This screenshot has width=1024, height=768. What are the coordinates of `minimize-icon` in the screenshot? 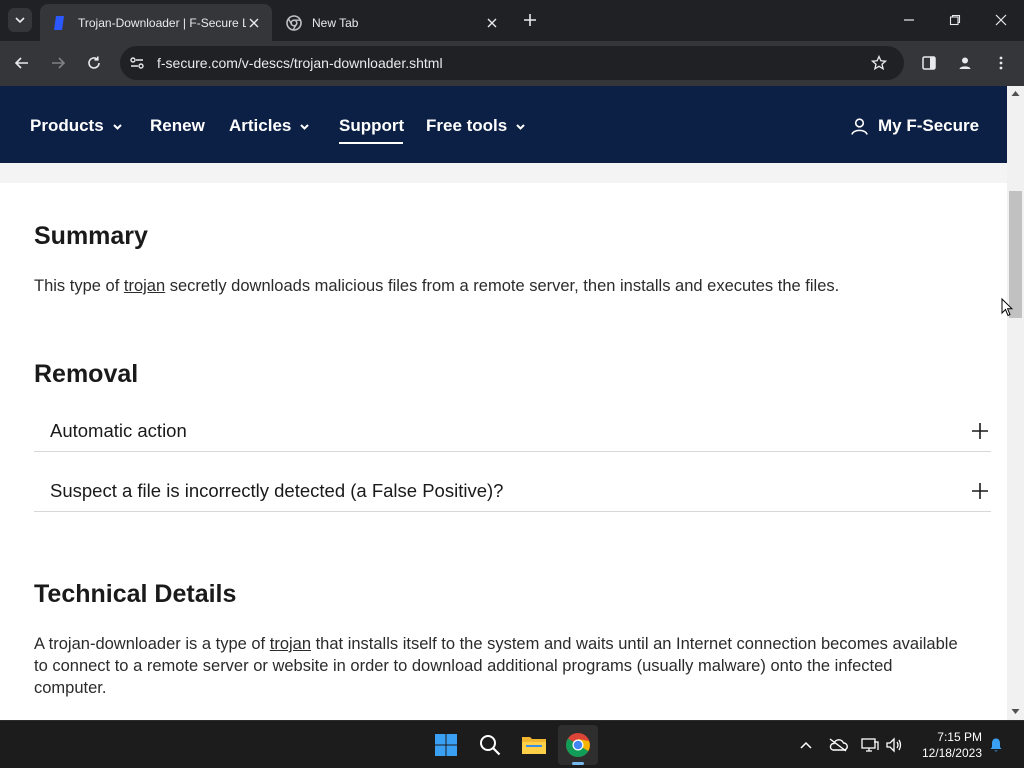 It's located at (909, 20).